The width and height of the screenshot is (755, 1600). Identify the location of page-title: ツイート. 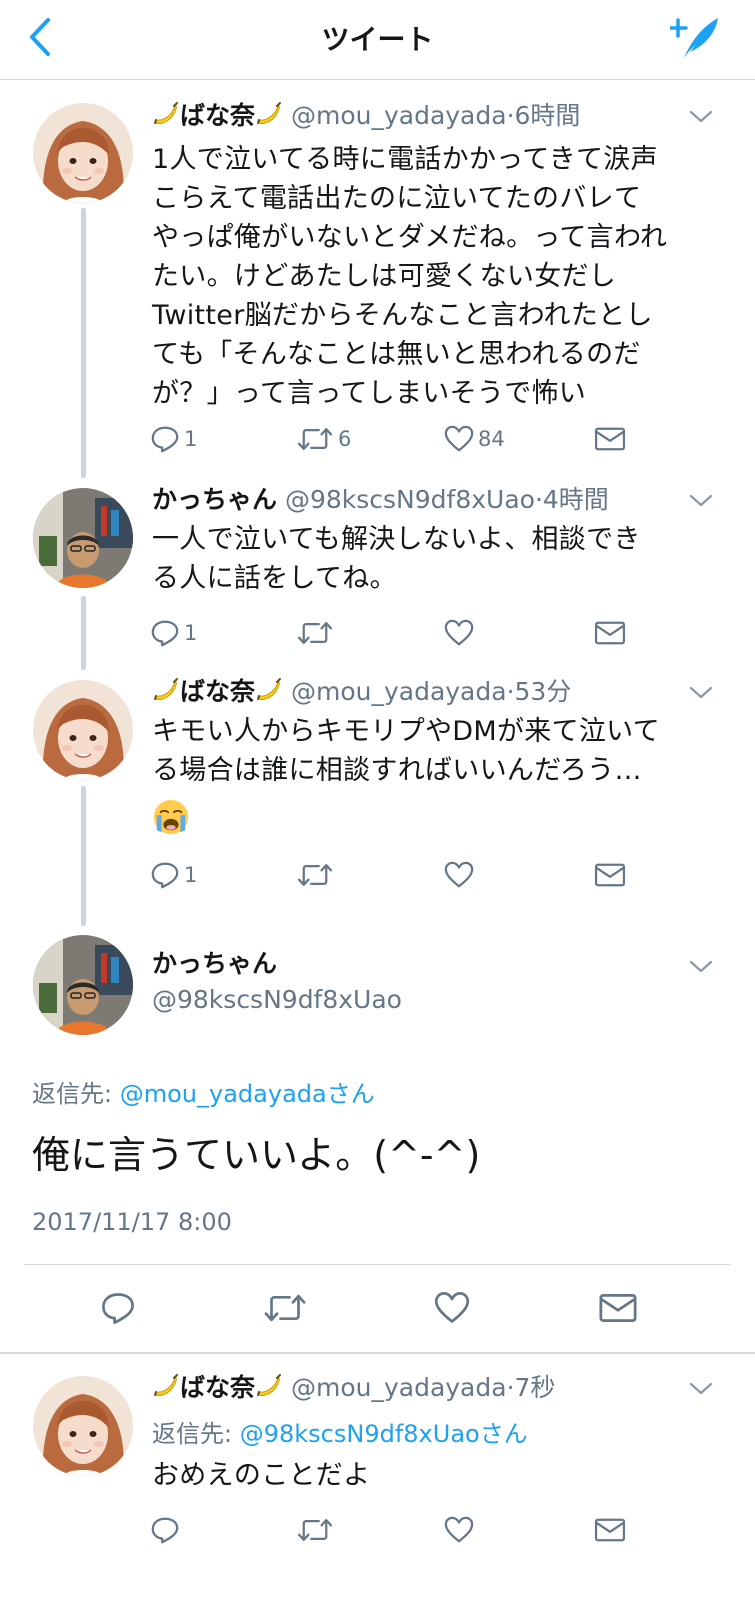
(377, 39).